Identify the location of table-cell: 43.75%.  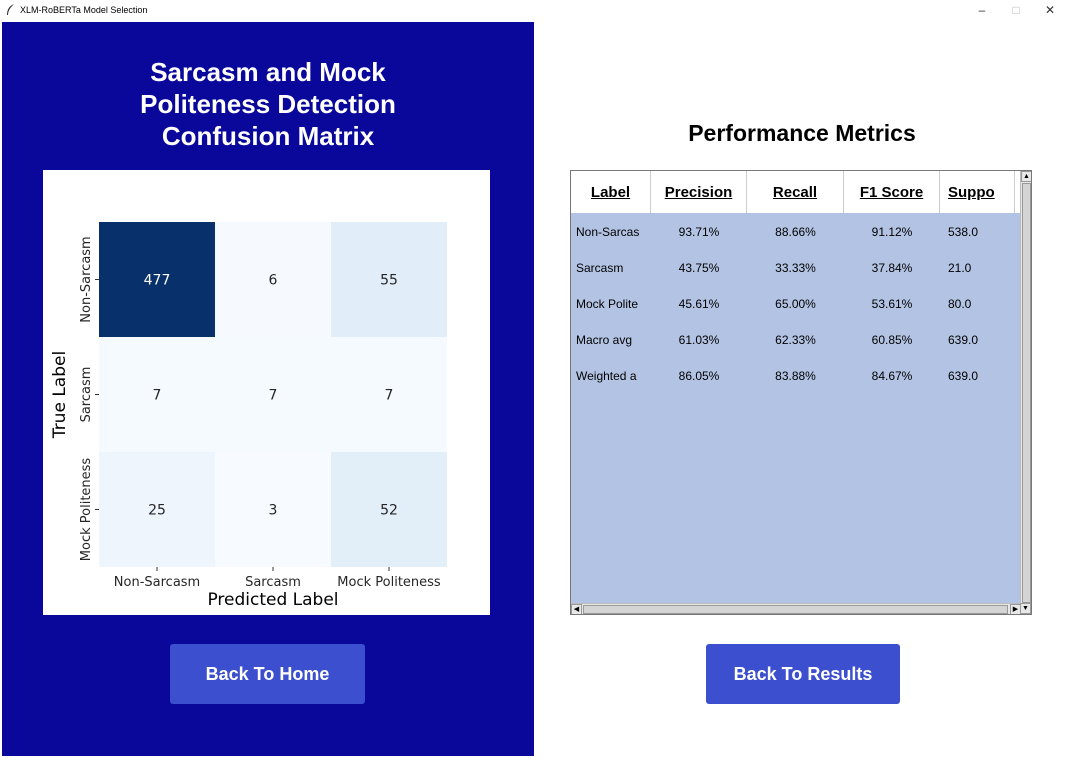
(699, 268).